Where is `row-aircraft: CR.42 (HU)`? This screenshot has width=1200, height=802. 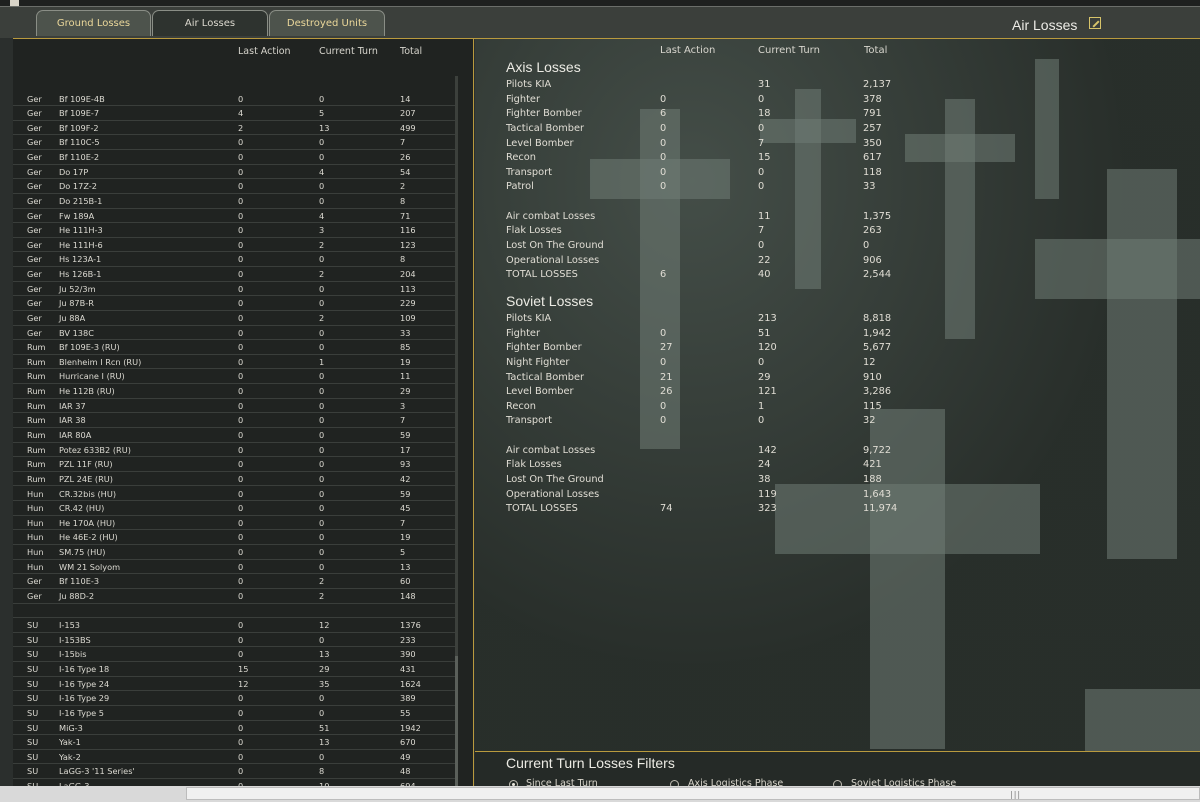 row-aircraft: CR.42 (HU) is located at coordinates (82, 508).